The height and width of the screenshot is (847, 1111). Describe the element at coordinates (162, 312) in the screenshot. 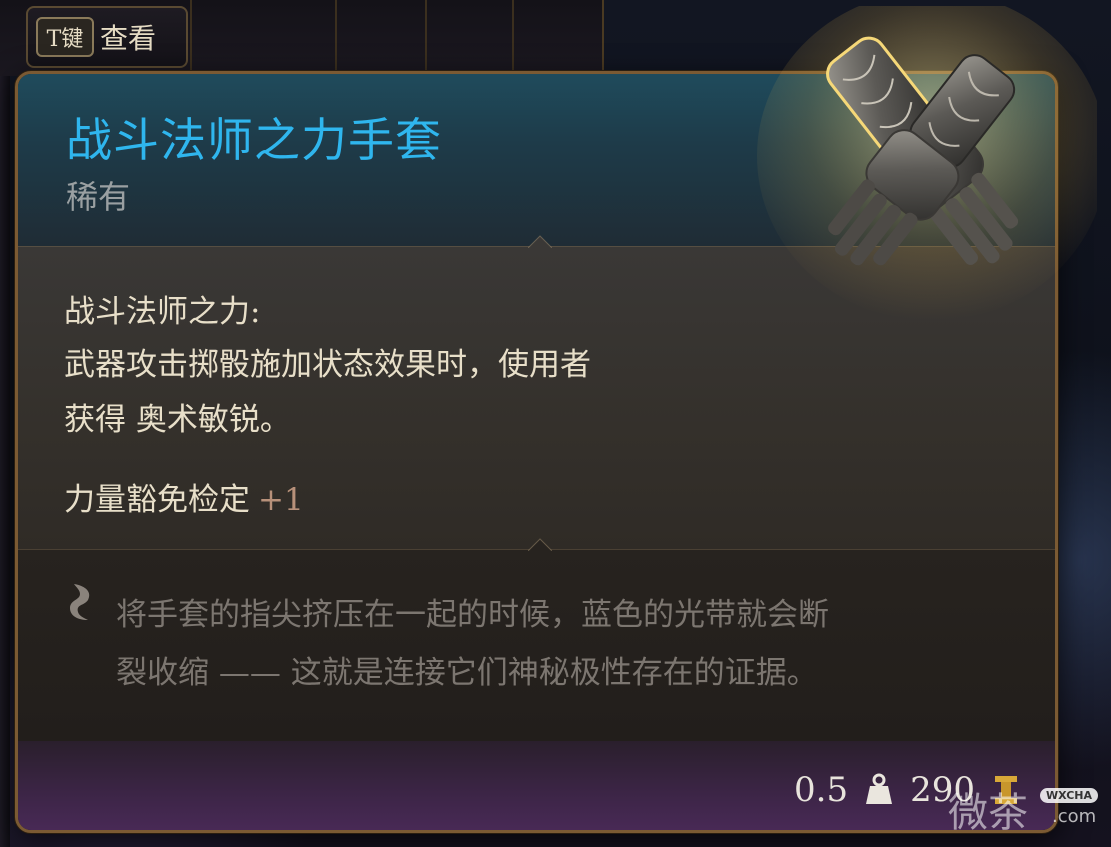

I see `effect-title: 战斗法师之力:` at that location.